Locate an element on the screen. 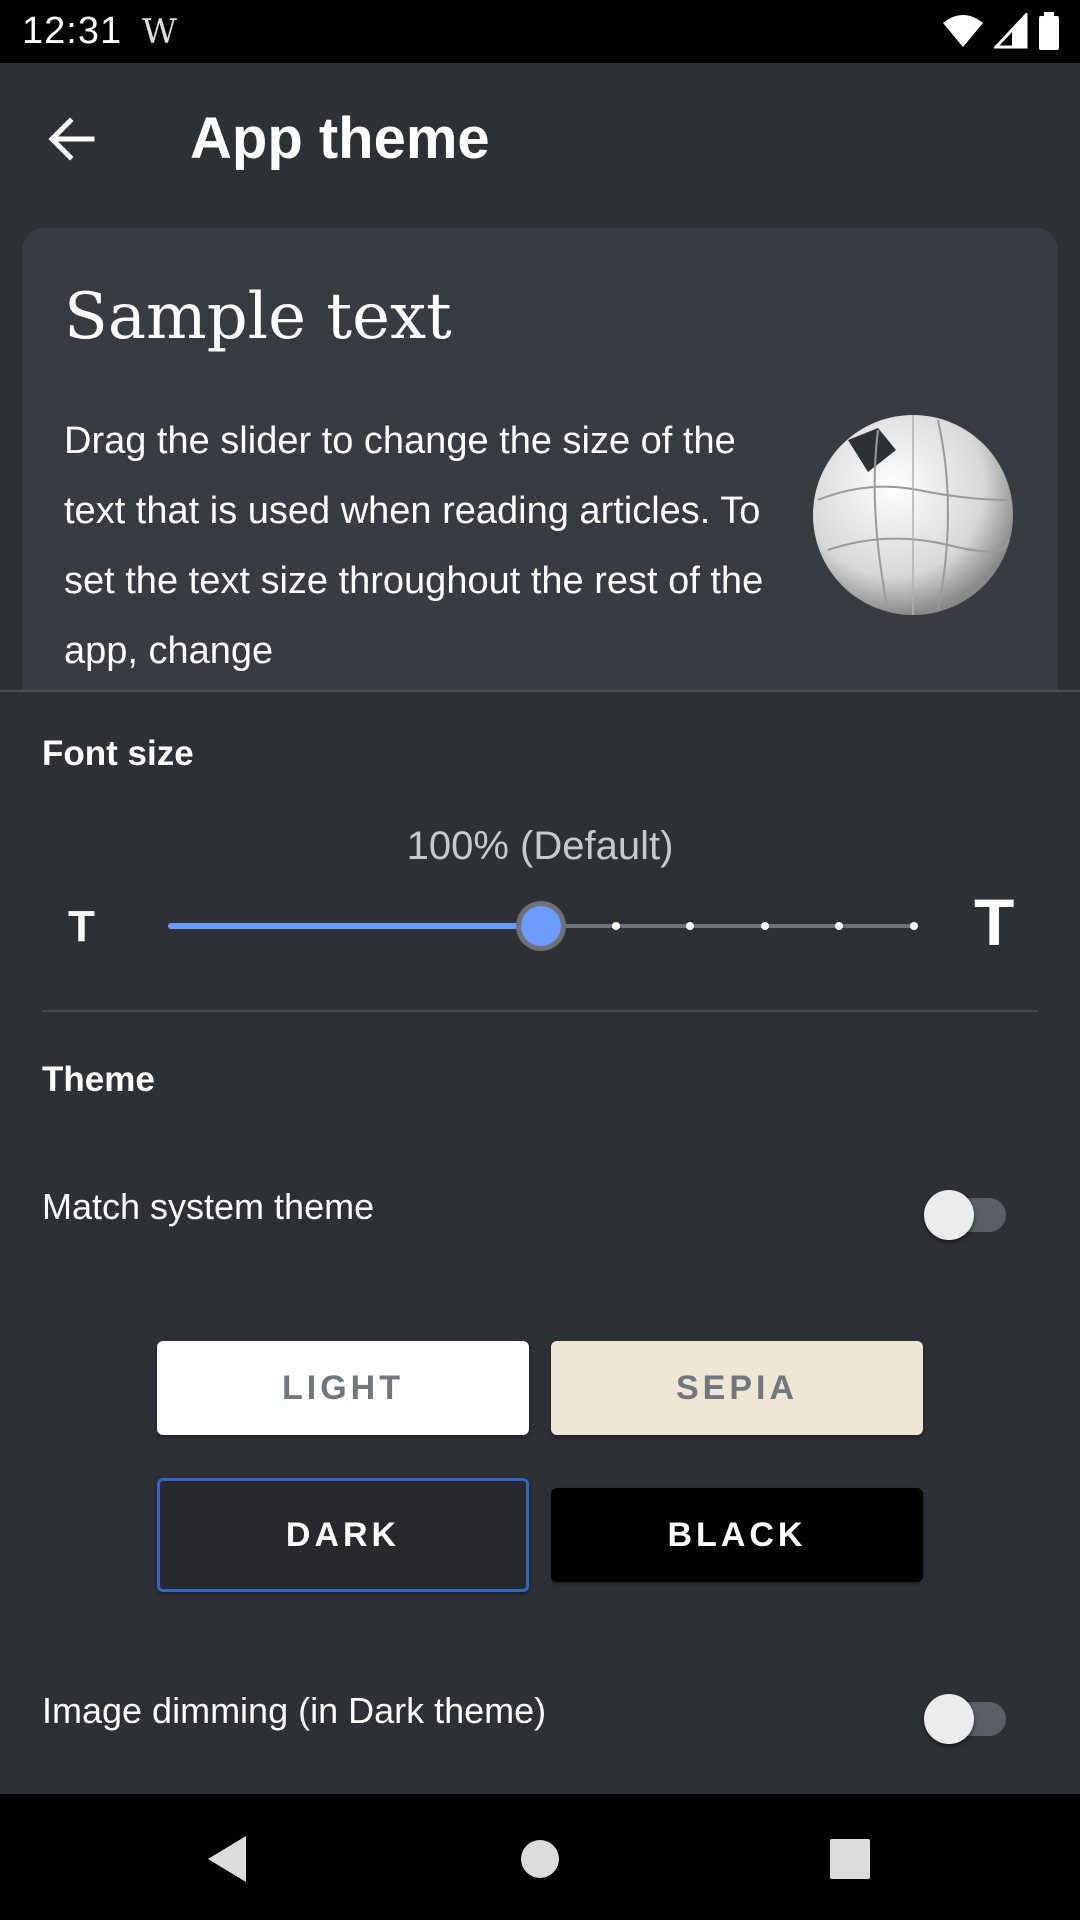 This screenshot has width=1080, height=1920. app-bar: App theme is located at coordinates (540, 138).